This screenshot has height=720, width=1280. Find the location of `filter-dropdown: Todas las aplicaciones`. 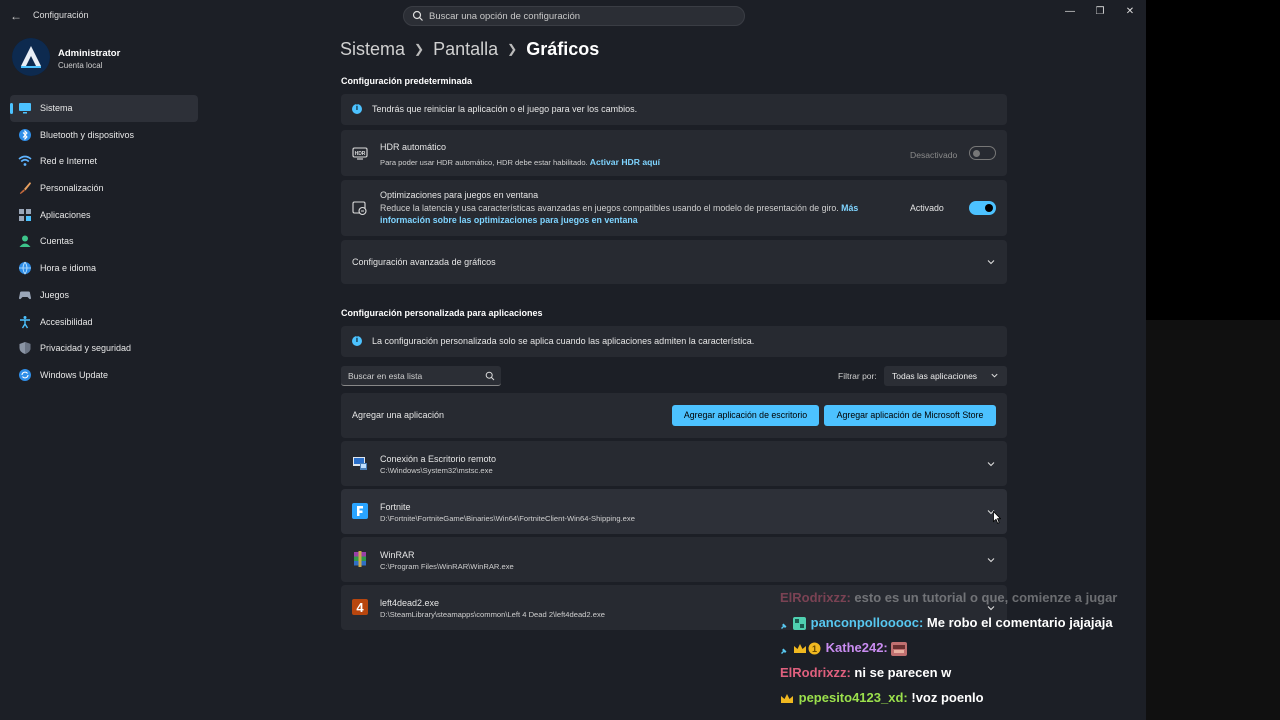

filter-dropdown: Todas las aplicaciones is located at coordinates (945, 376).